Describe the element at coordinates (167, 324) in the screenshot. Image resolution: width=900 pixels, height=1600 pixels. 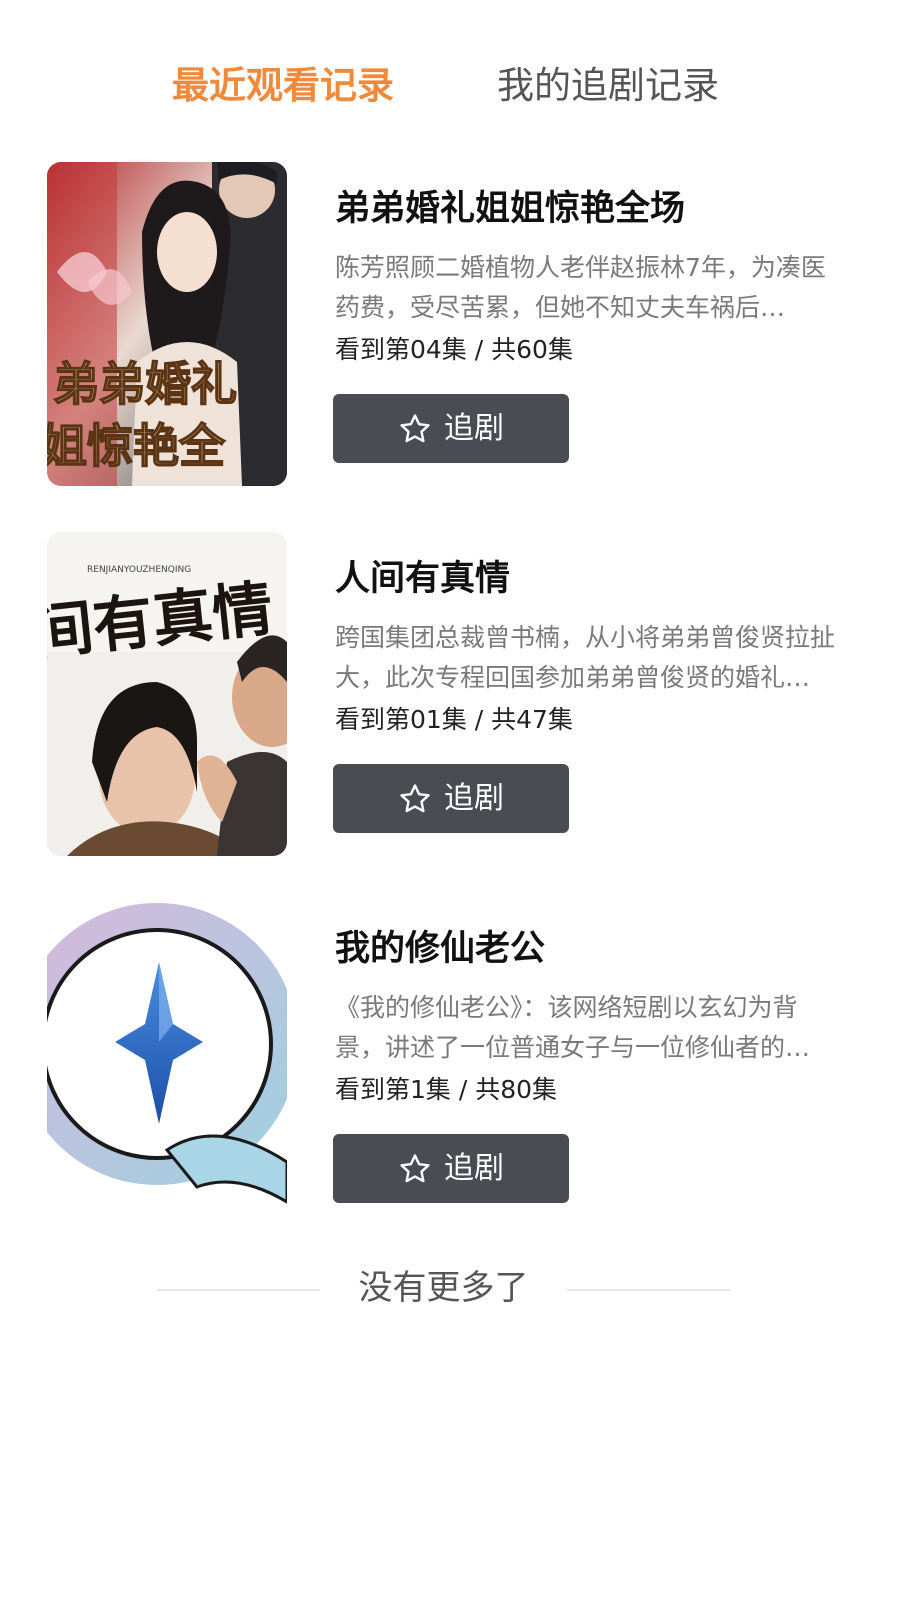
I see `poster-image: 弟弟婚礼 姐惊艳全` at that location.